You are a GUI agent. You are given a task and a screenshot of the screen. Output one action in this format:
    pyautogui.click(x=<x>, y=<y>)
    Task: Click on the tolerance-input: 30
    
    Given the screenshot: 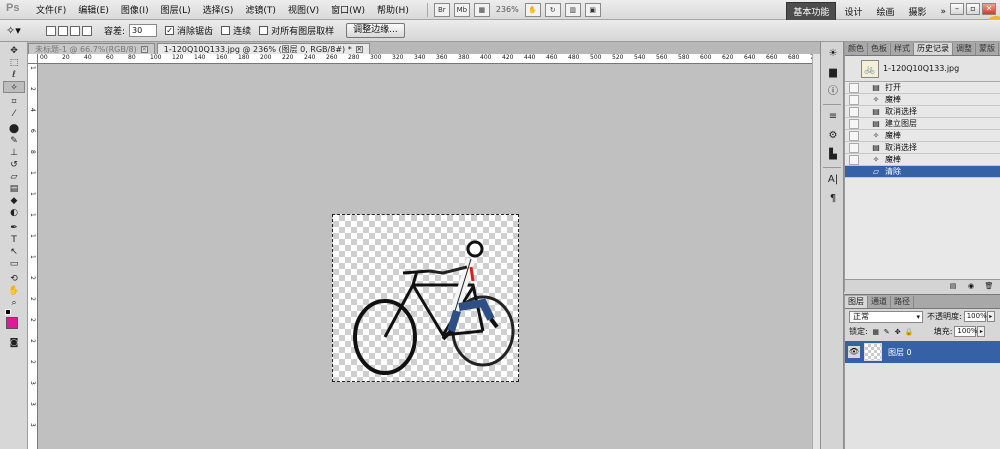 What is the action you would take?
    pyautogui.click(x=143, y=30)
    